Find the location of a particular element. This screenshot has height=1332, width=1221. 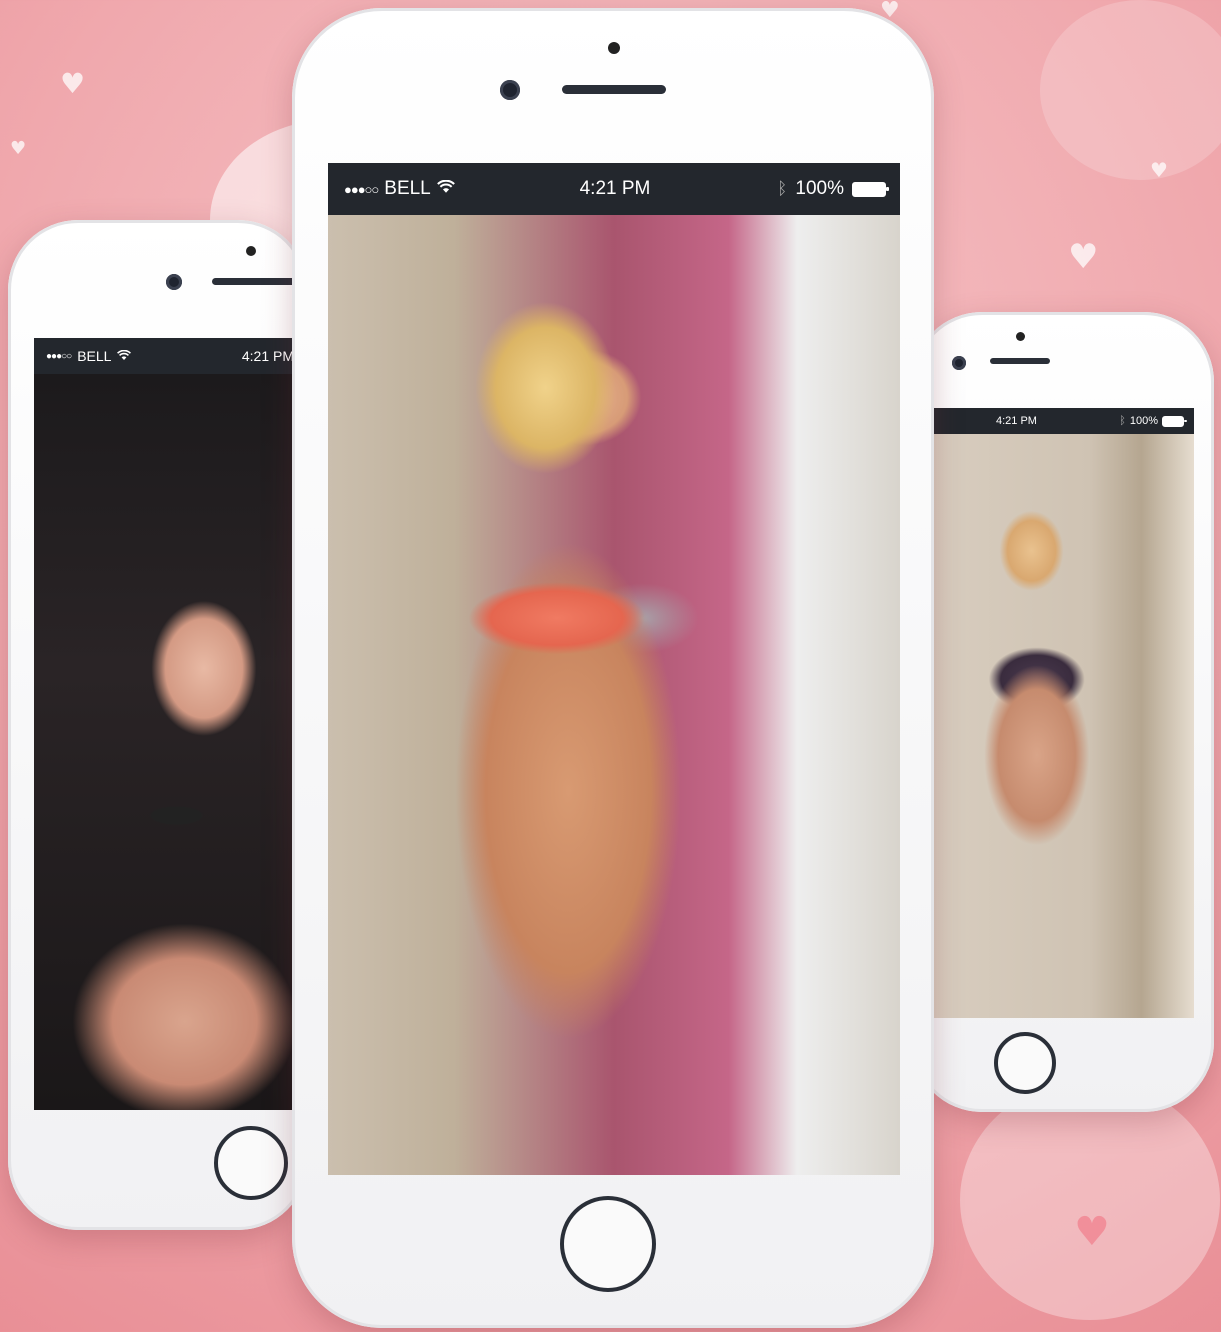

phone-screen: 4:21 PM ᛒ 100% is located at coordinates (1063, 713).